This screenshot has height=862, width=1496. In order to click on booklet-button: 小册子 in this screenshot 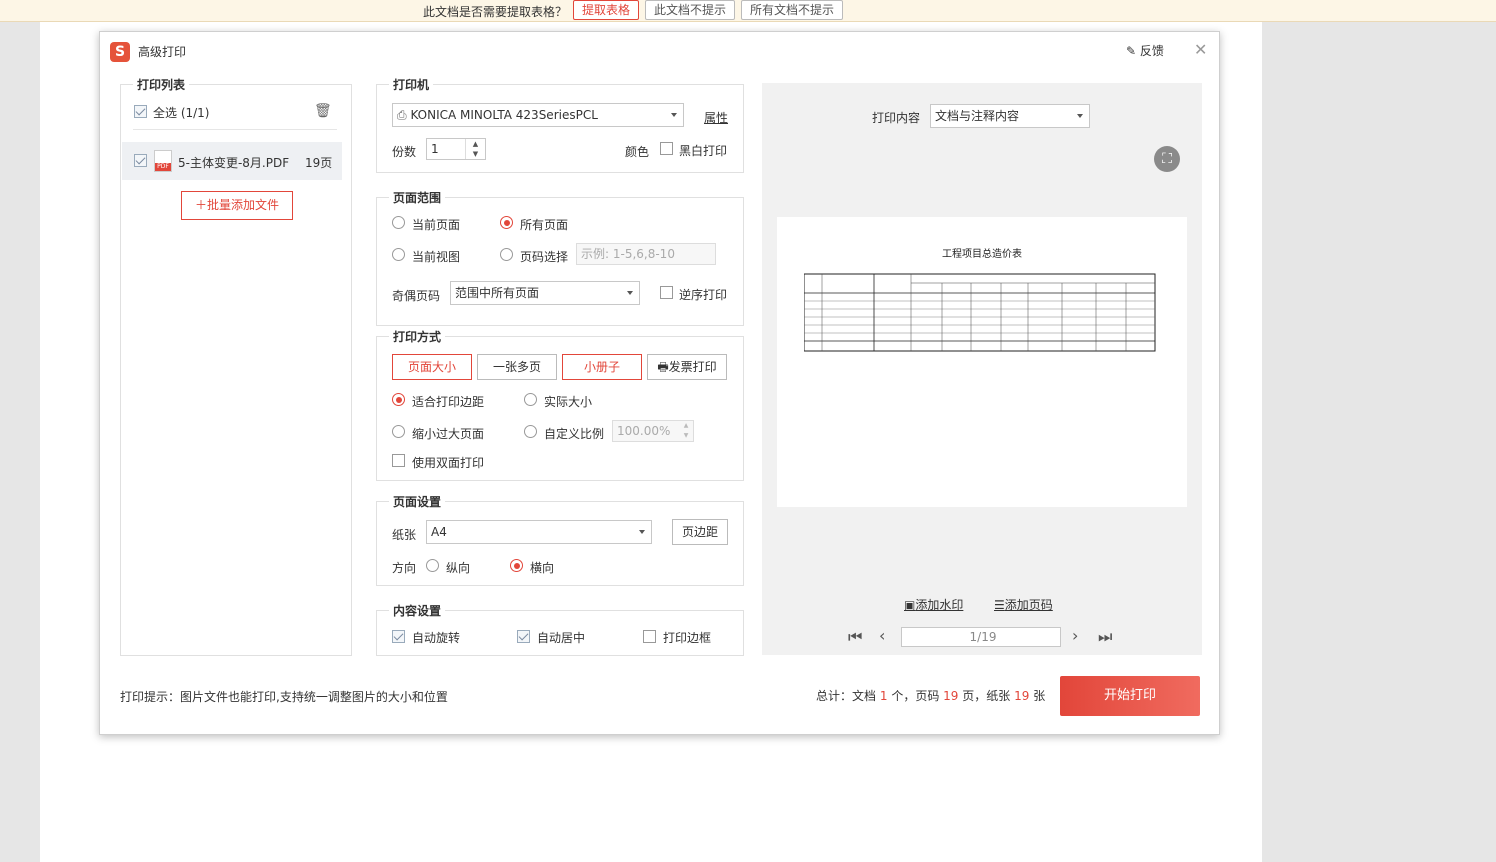, I will do `click(602, 367)`.